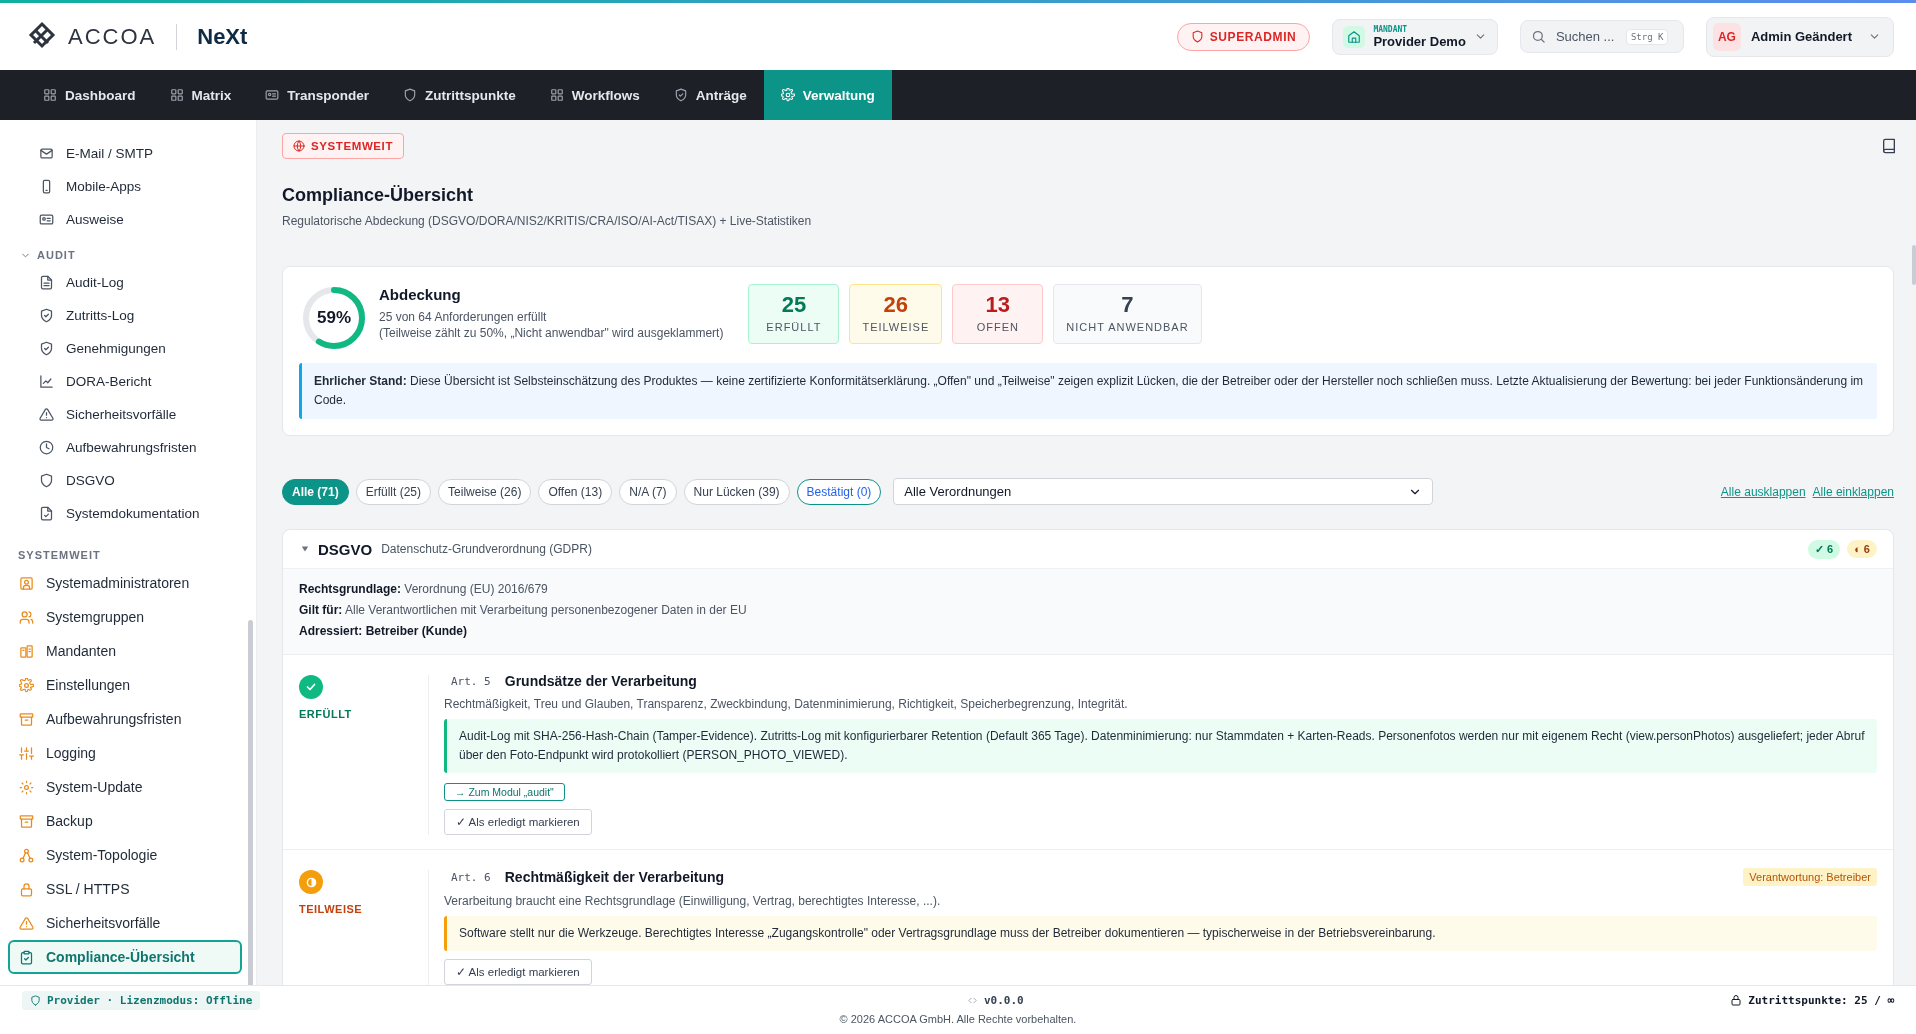  I want to click on section-heading: SYSTEMWEIT, so click(59, 555).